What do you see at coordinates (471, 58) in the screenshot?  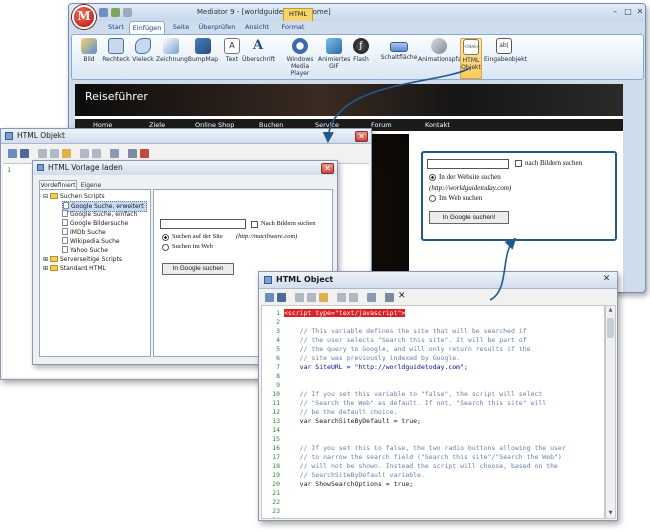 I see `html-objekt-button: <html> HTML Objekt` at bounding box center [471, 58].